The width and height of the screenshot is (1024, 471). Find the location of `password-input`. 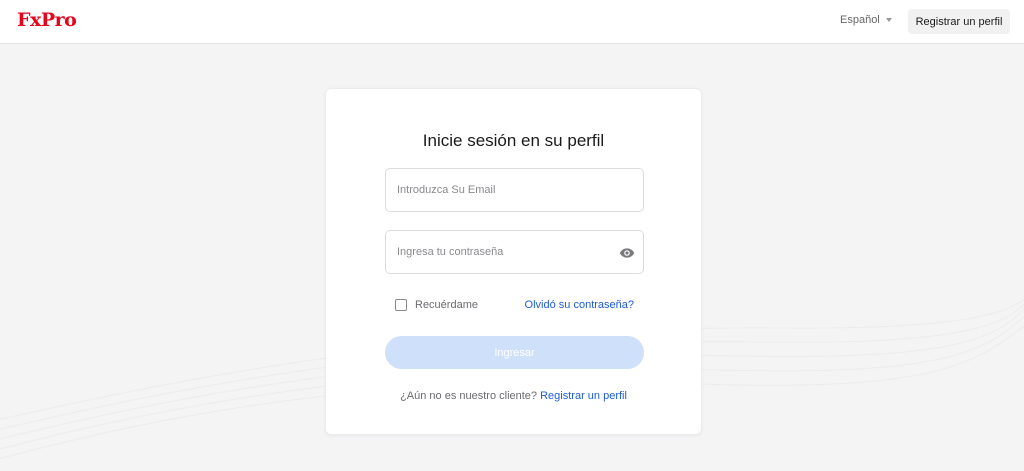

password-input is located at coordinates (514, 252).